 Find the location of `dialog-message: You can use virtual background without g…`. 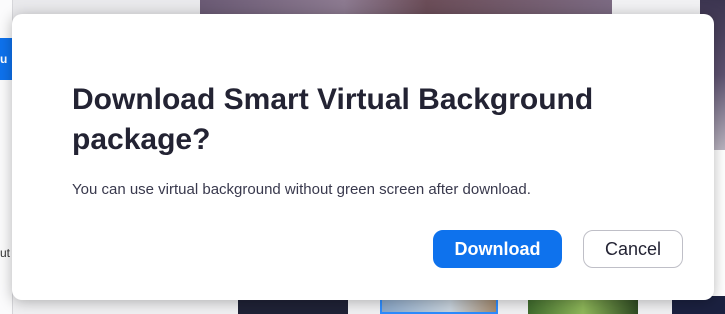

dialog-message: You can use virtual background without g… is located at coordinates (301, 189).